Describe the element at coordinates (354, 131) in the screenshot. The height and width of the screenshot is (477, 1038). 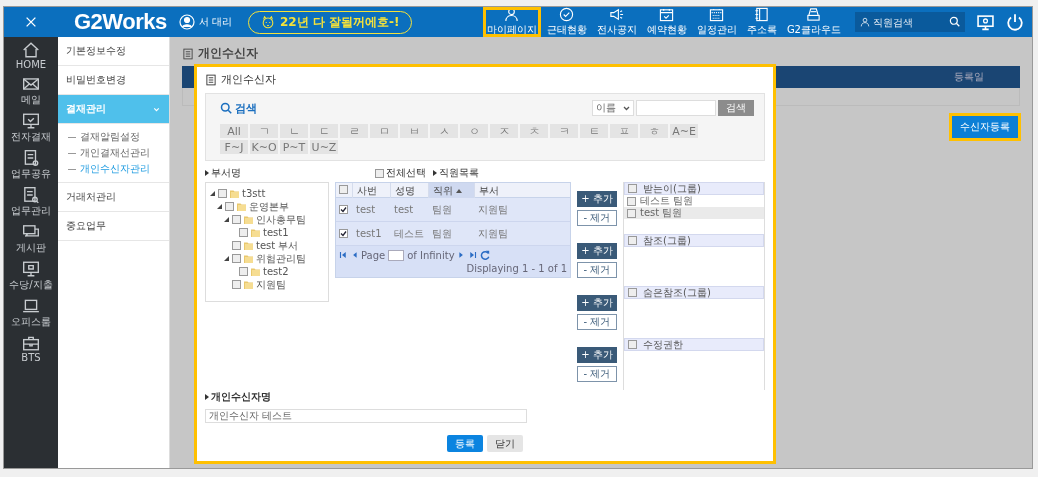
I see `letter-filter-button: ㄹ` at that location.